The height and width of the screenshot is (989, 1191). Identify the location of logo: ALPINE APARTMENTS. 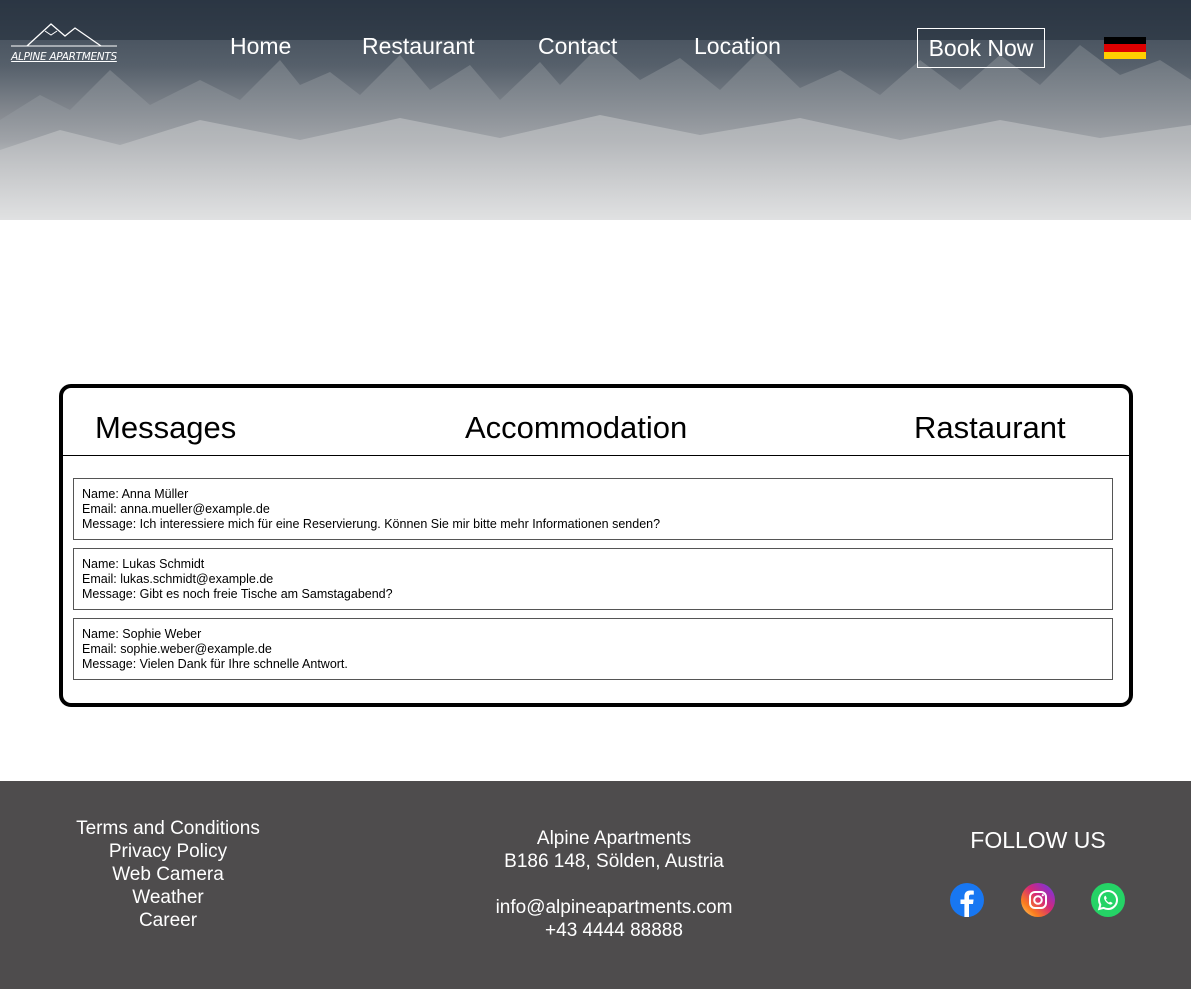
(64, 44).